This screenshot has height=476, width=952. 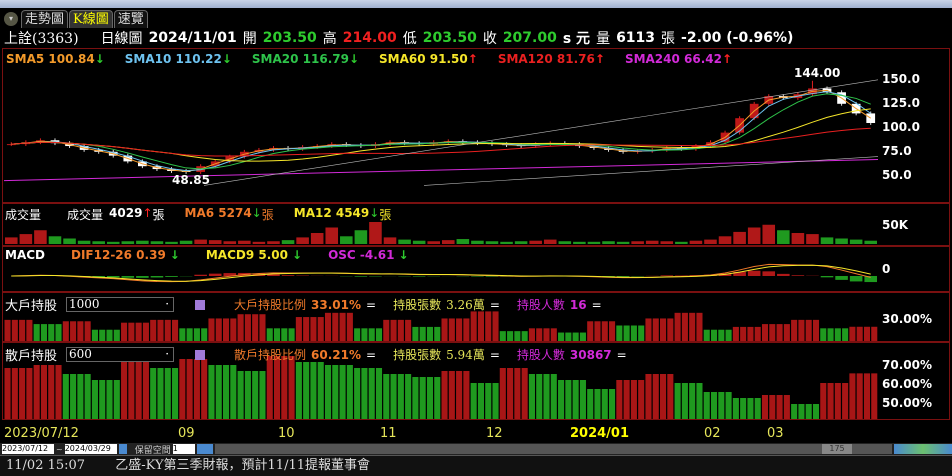 I want to click on scroll-thumb: 175, so click(x=837, y=449).